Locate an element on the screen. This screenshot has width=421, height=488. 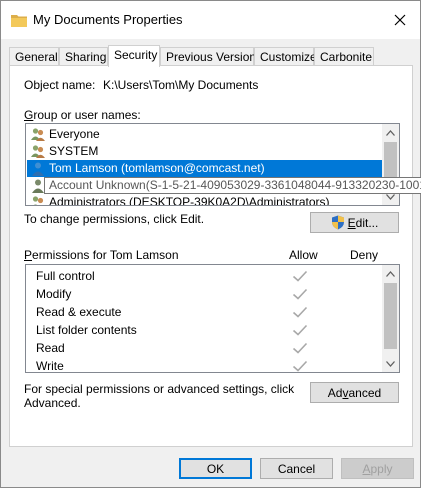
shield-icon is located at coordinates (337, 222).